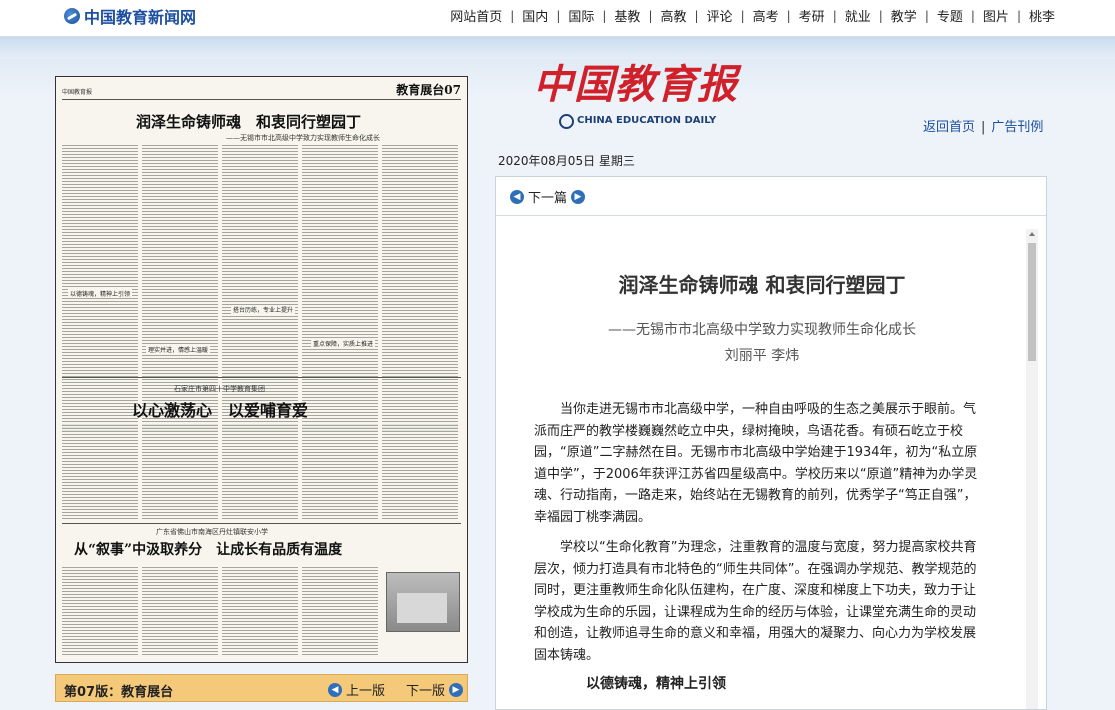 This screenshot has height=710, width=1115. Describe the element at coordinates (343, 343) in the screenshot. I see `page-section-label-4: 重点保障，实质上推进` at that location.